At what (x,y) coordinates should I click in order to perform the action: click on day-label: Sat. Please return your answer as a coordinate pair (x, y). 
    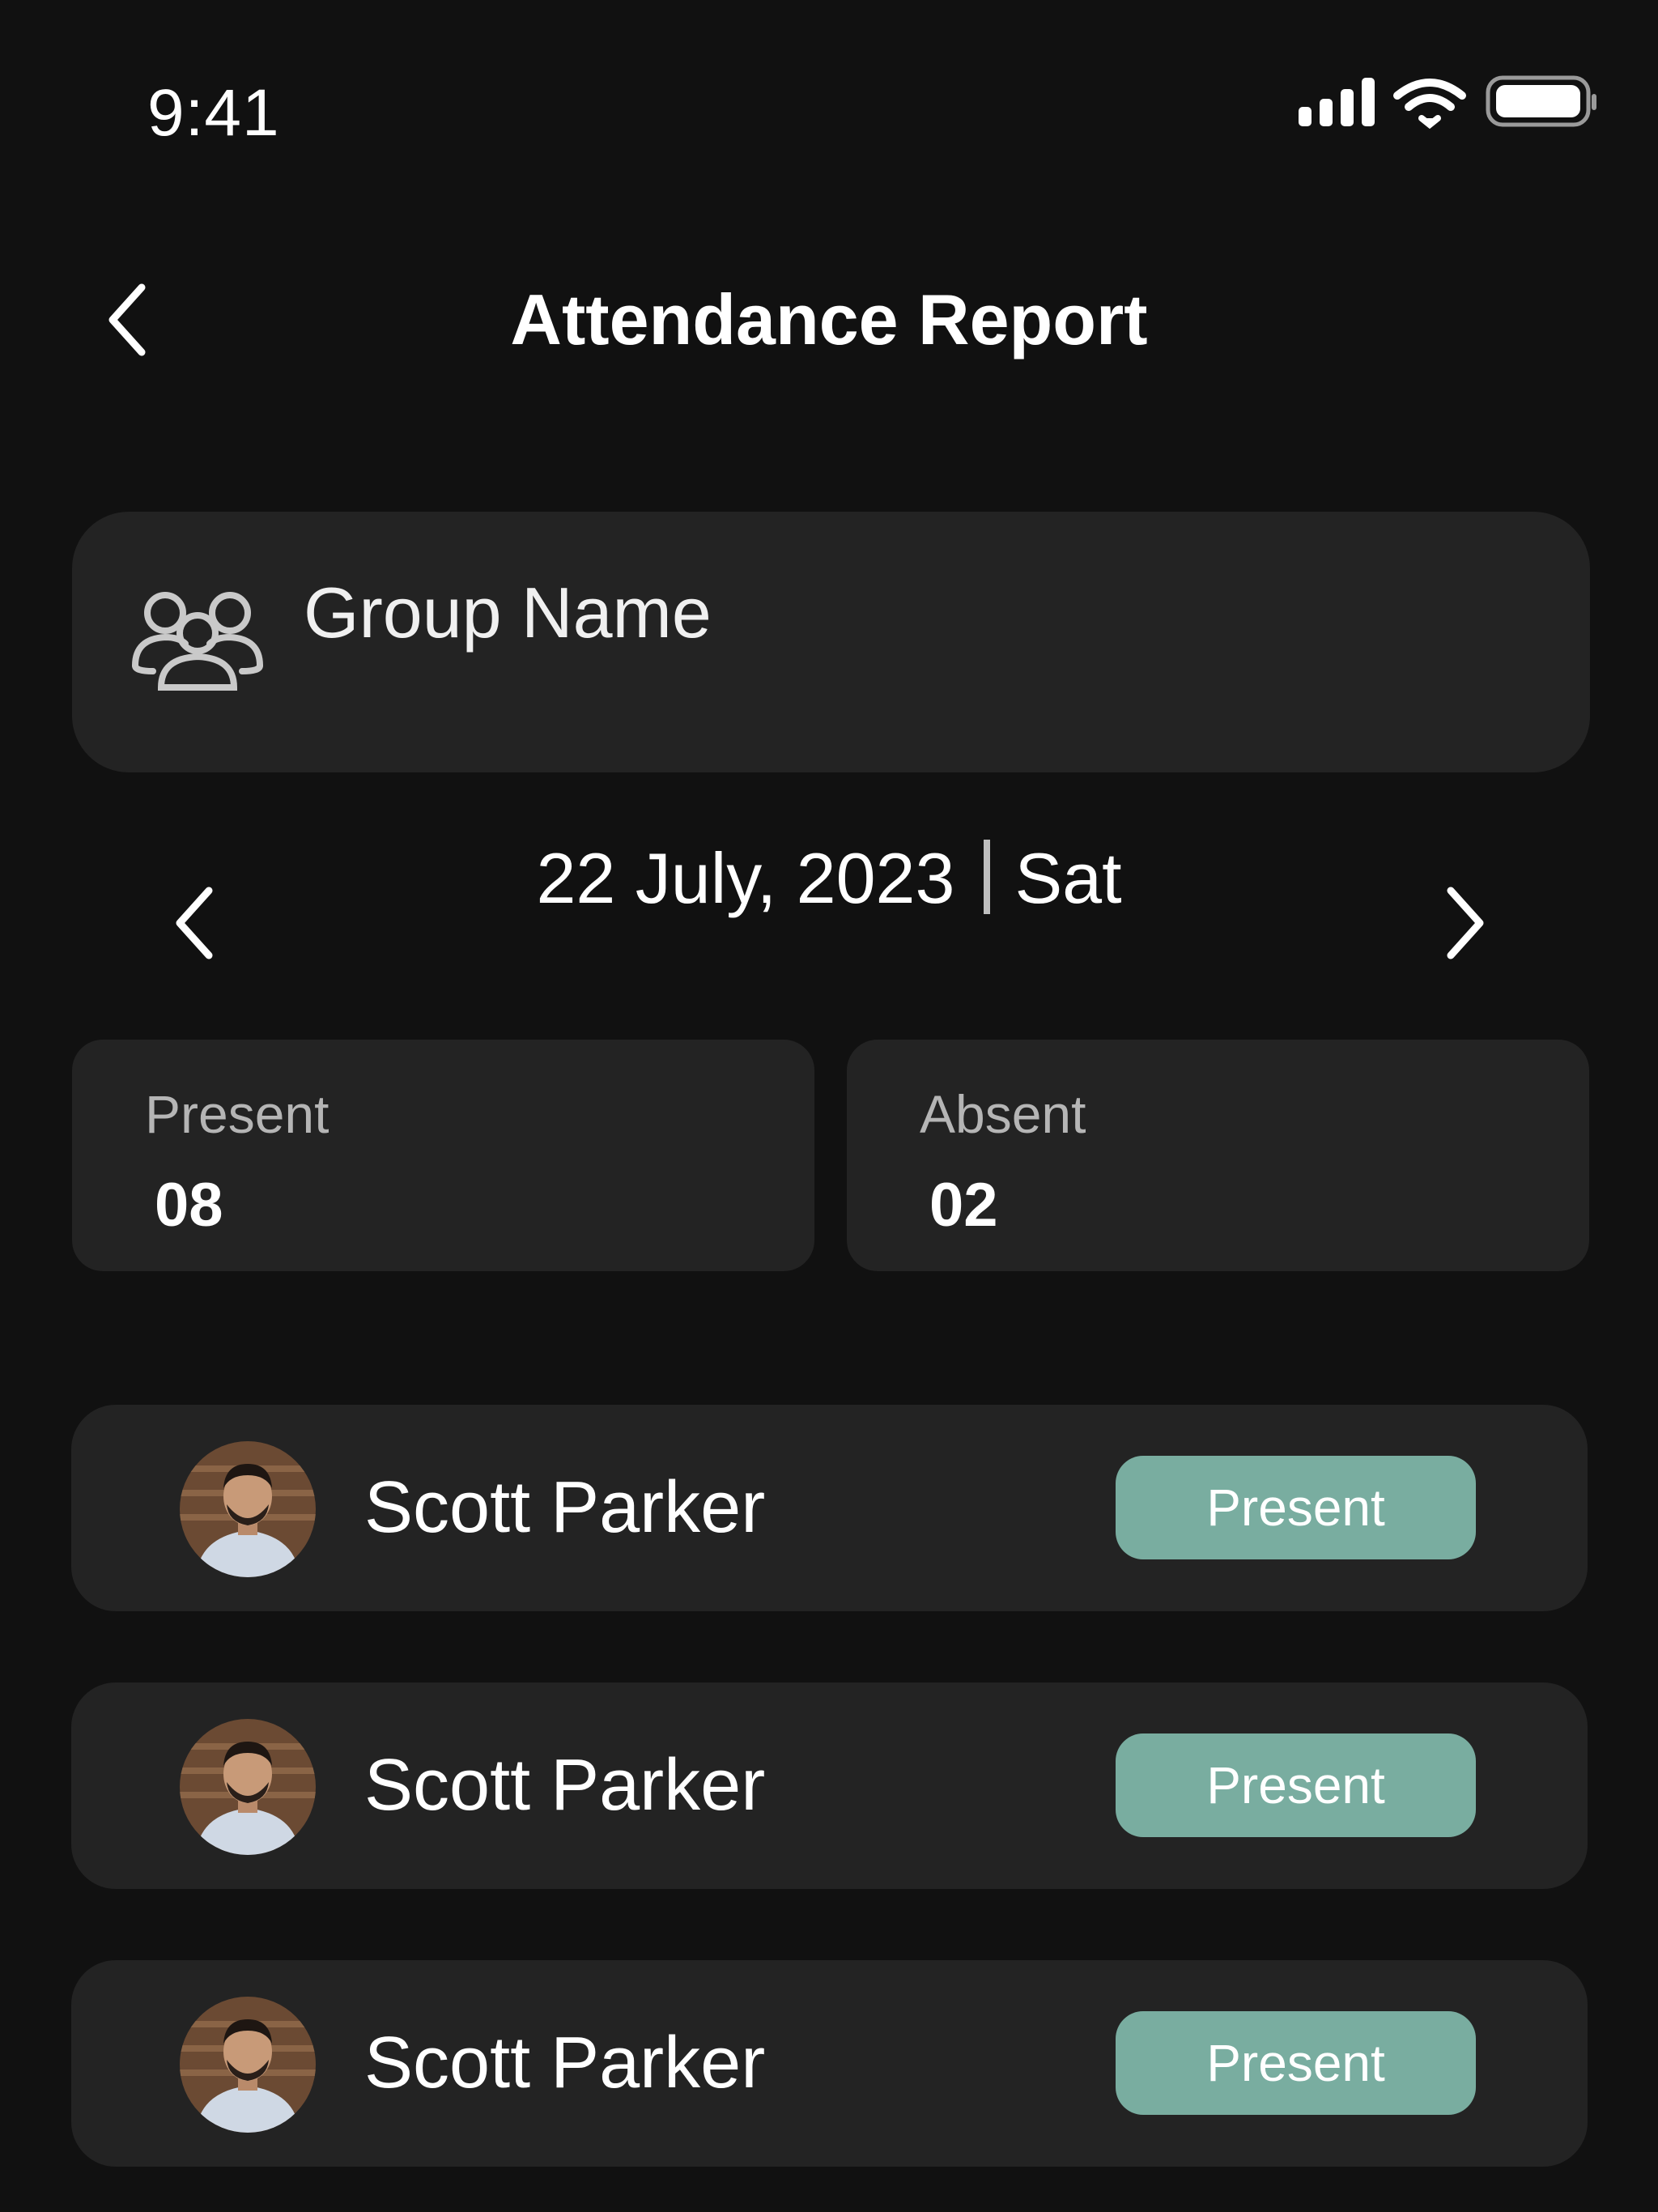
    Looking at the image, I should click on (1068, 878).